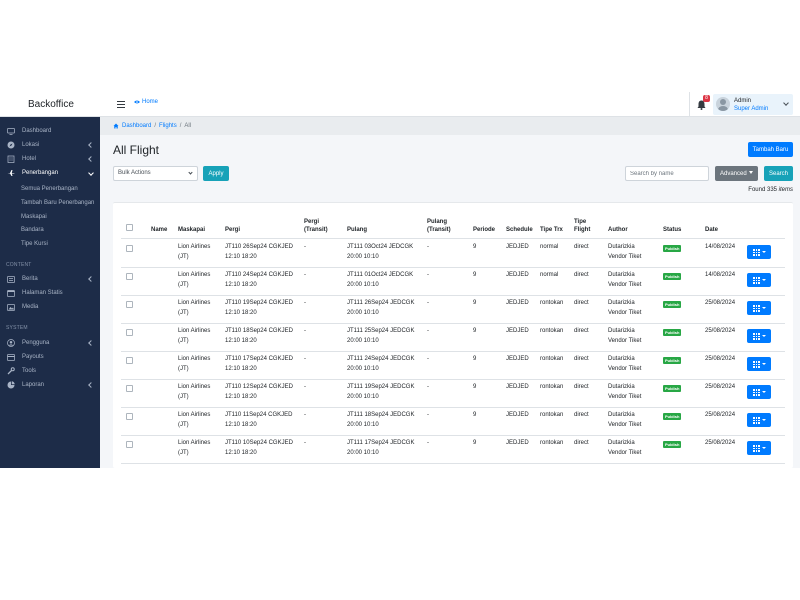 Image resolution: width=800 pixels, height=600 pixels. Describe the element at coordinates (50, 371) in the screenshot. I see `sidebar-item-tools: Tools` at that location.